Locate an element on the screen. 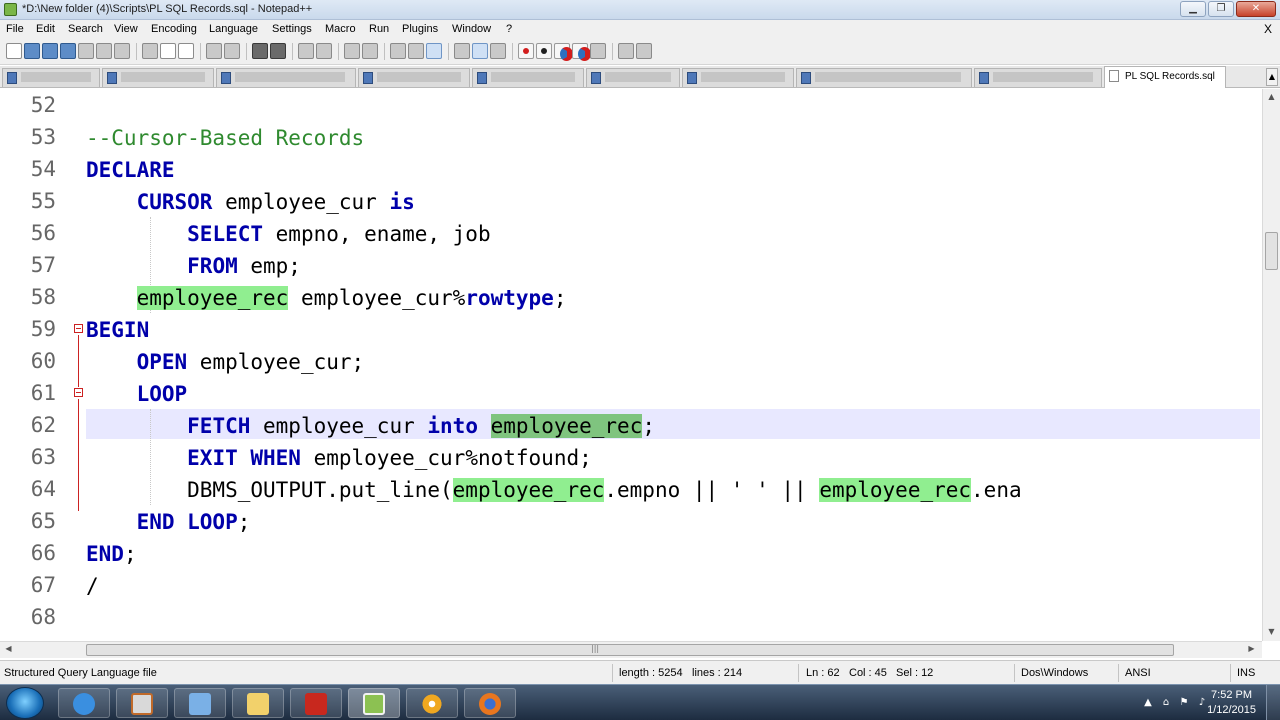 The height and width of the screenshot is (720, 1280). user-language-icon is located at coordinates (462, 51).